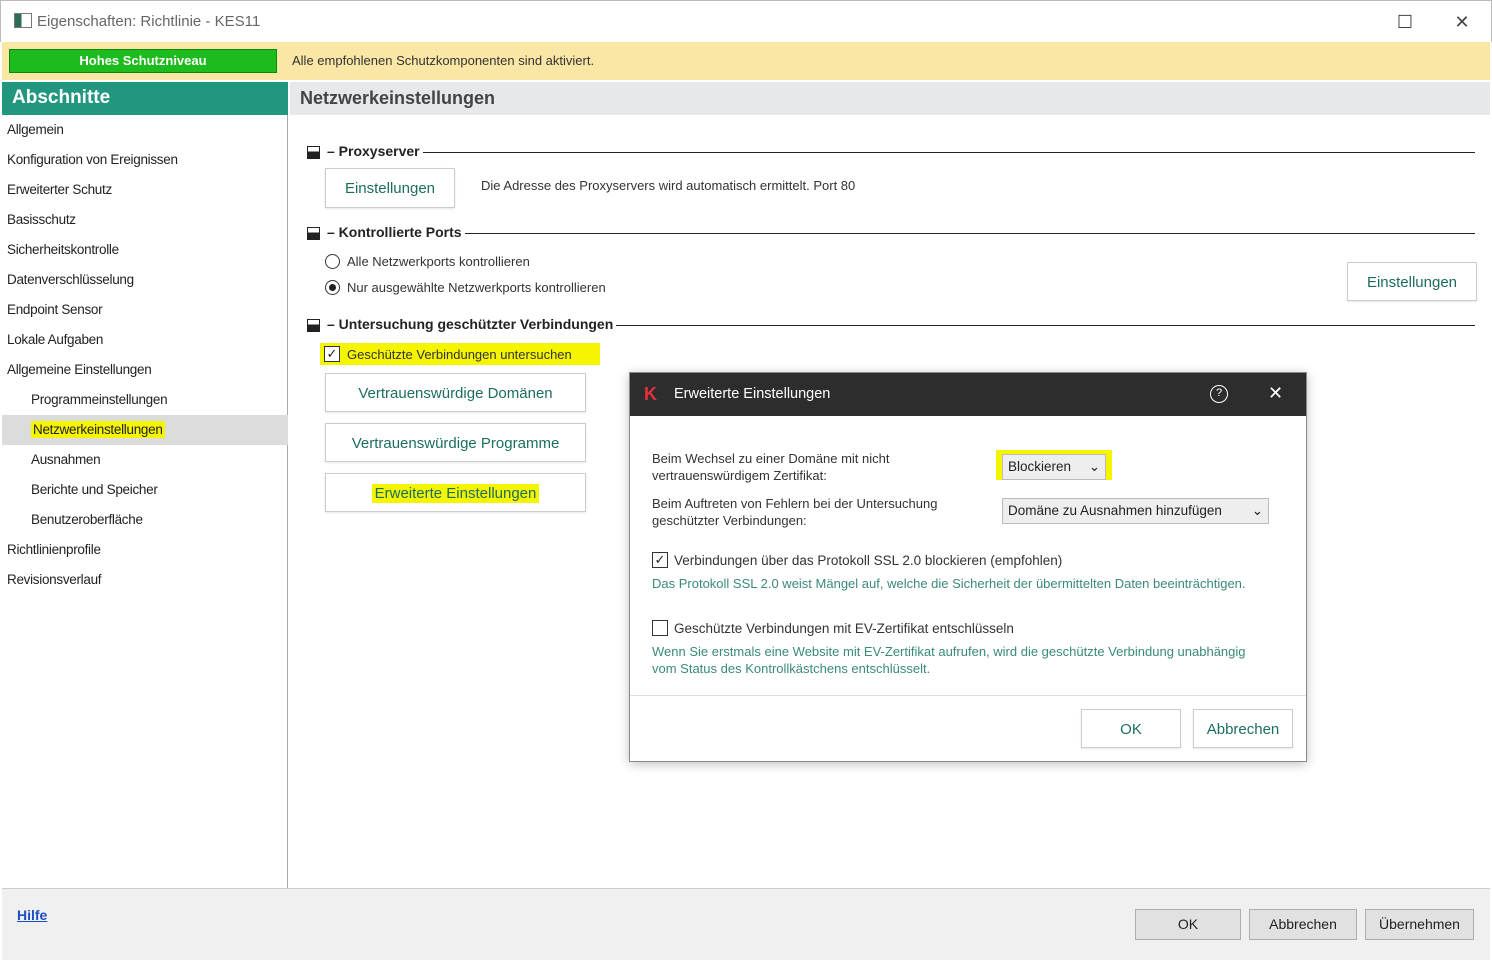 Image resolution: width=1492 pixels, height=962 pixels. What do you see at coordinates (145, 580) in the screenshot?
I see `sidebar-item-revisionsverlauf: Revisionsverlauf` at bounding box center [145, 580].